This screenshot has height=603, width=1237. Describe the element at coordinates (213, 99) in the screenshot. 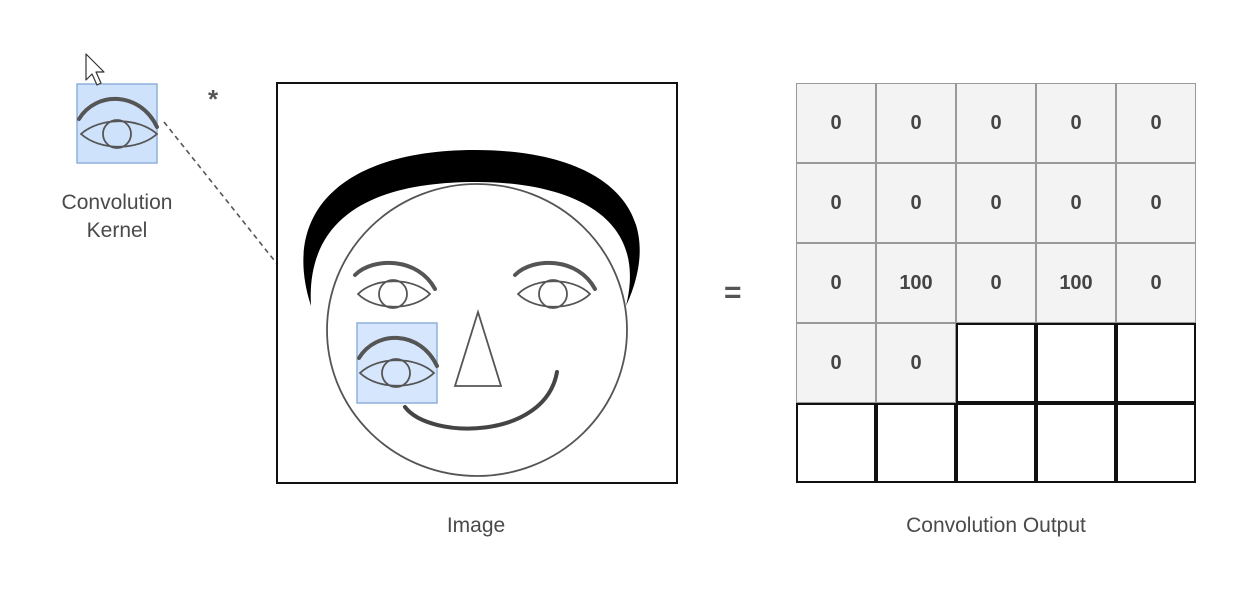

I see `convolve-operator: *` at that location.